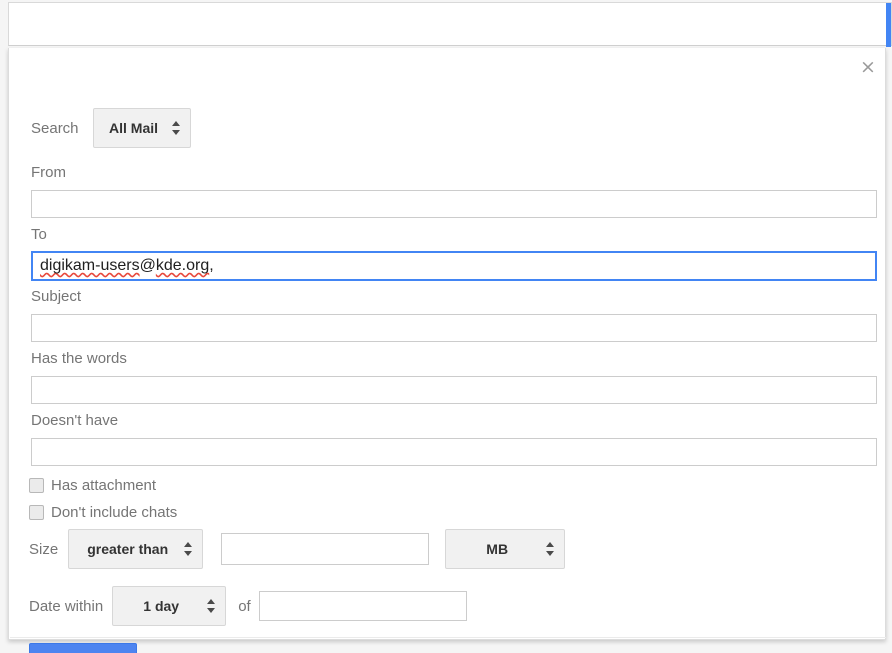 The image size is (892, 653). Describe the element at coordinates (66, 606) in the screenshot. I see `date-within-label: Date within` at that location.